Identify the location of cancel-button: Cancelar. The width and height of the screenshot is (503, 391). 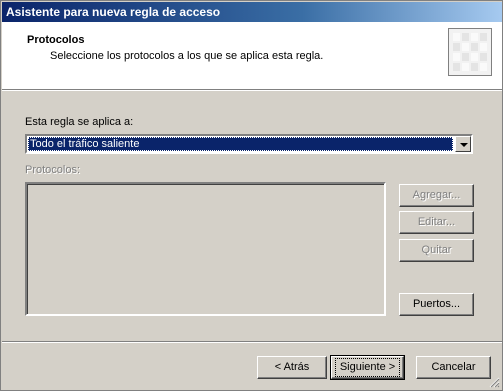
(453, 367).